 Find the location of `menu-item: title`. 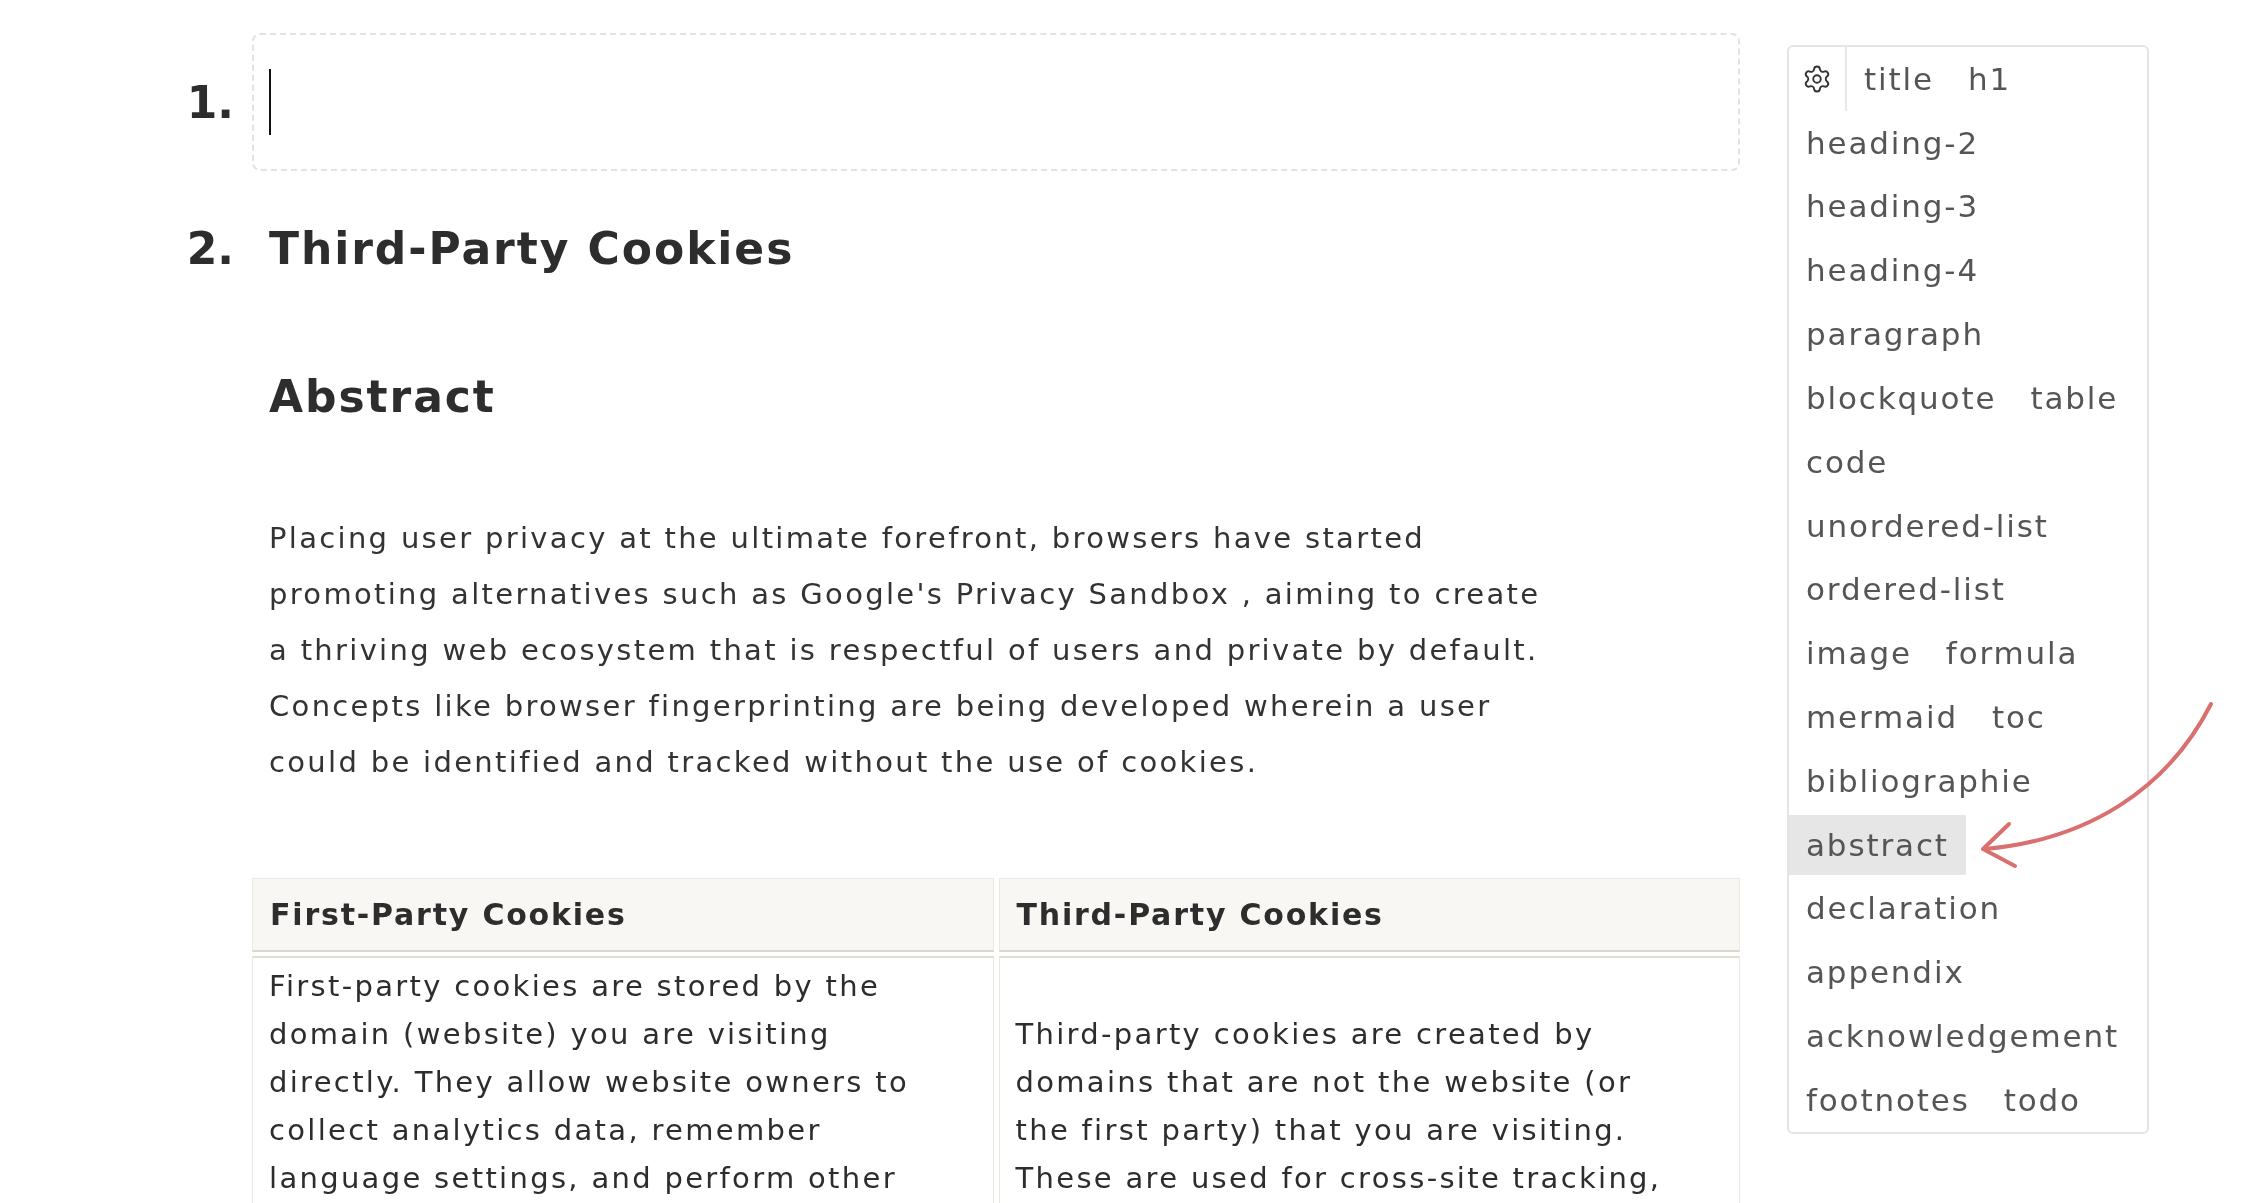

menu-item: title is located at coordinates (1899, 79).